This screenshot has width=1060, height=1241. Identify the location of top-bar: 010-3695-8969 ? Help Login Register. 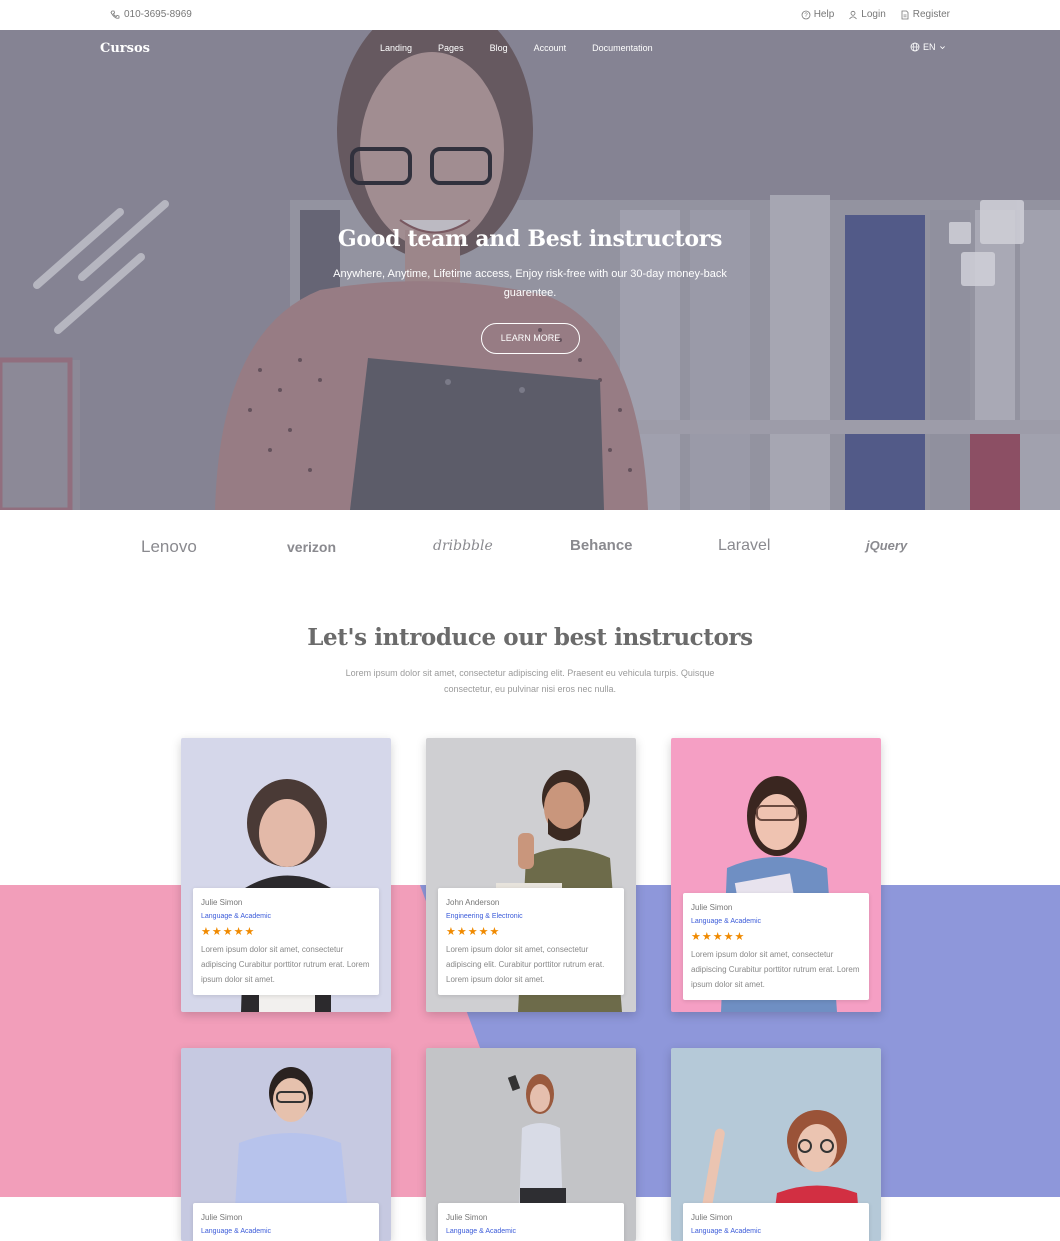
(530, 15).